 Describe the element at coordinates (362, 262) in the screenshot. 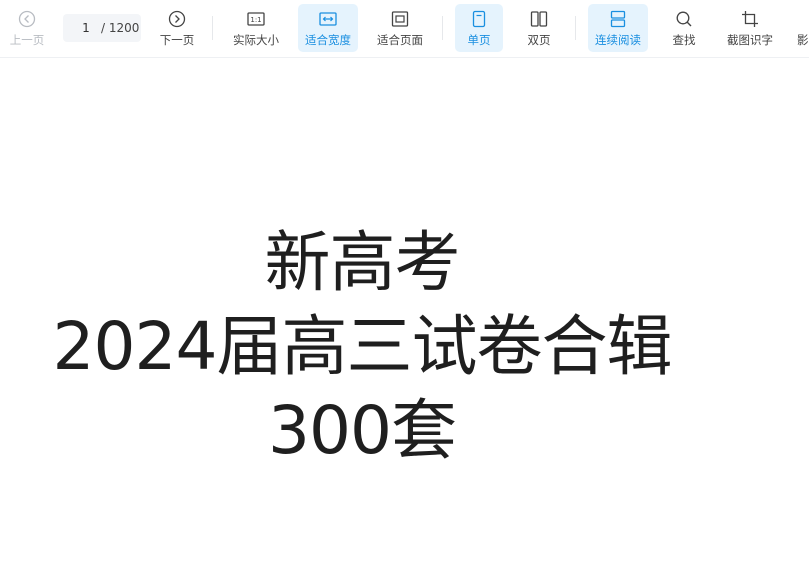

I see `title-line-1: 新高考` at that location.